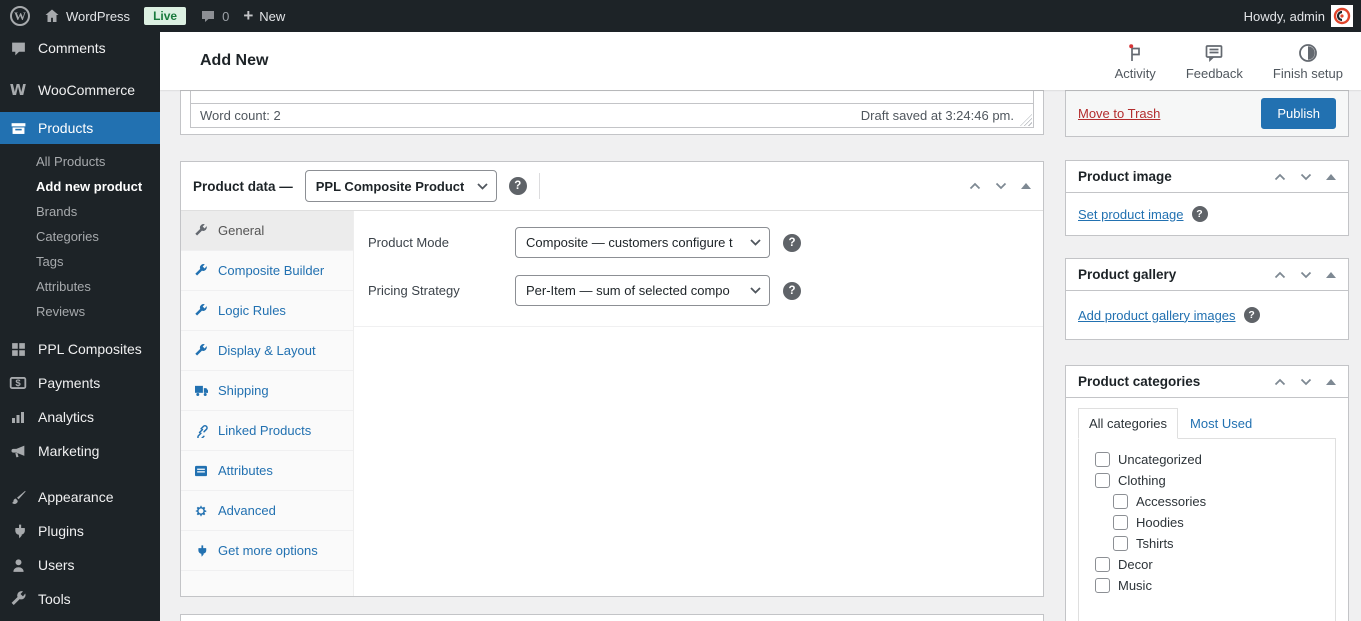 The image size is (1361, 621). I want to click on sidebar-item-comments: Comments, so click(80, 48).